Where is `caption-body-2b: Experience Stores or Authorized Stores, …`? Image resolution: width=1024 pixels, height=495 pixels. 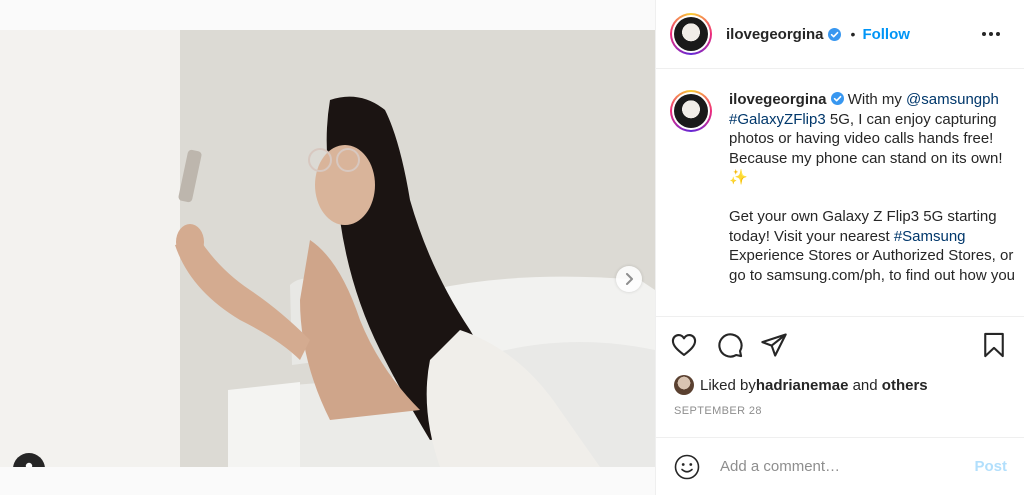
caption-body-2b: Experience Stores or Authorized Stores, … is located at coordinates (872, 265).